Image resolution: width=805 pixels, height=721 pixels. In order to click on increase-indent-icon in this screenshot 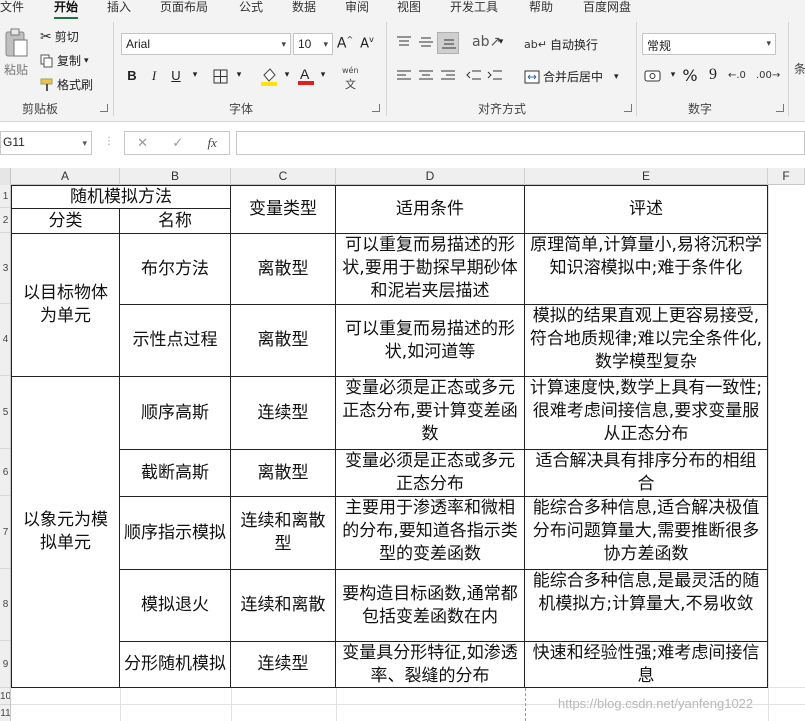, I will do `click(495, 76)`.